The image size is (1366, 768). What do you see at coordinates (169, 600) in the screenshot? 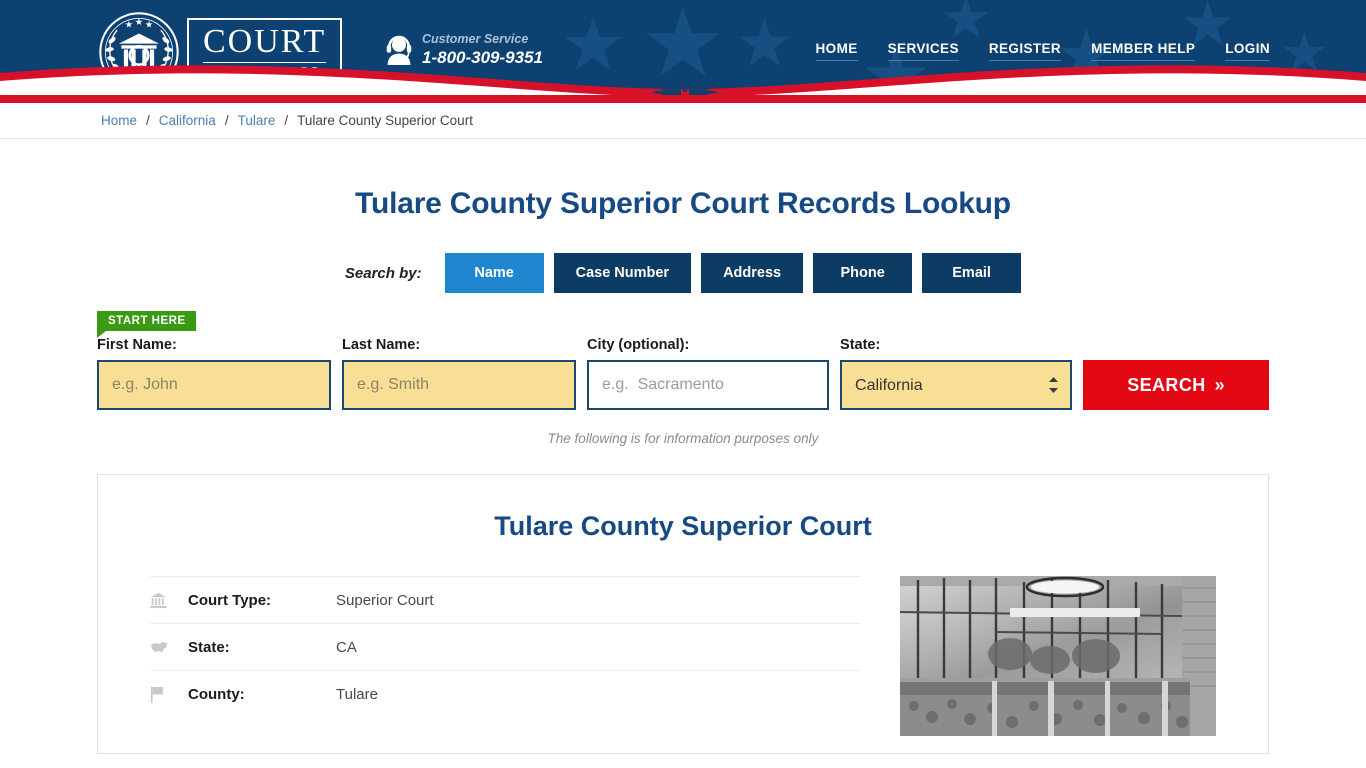
I see `bank-building-icon` at bounding box center [169, 600].